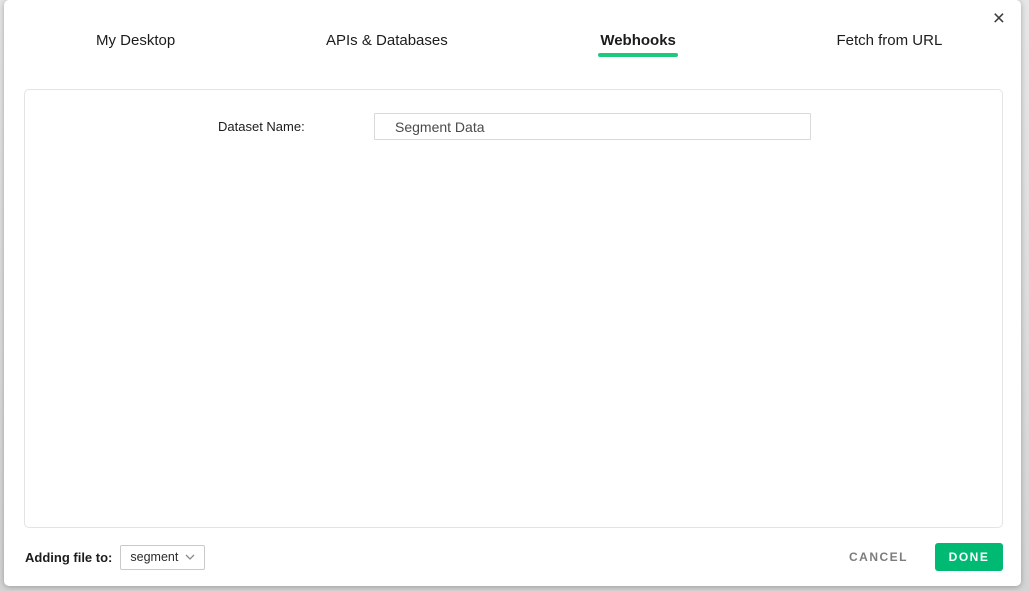  I want to click on chevron-down-icon, so click(190, 557).